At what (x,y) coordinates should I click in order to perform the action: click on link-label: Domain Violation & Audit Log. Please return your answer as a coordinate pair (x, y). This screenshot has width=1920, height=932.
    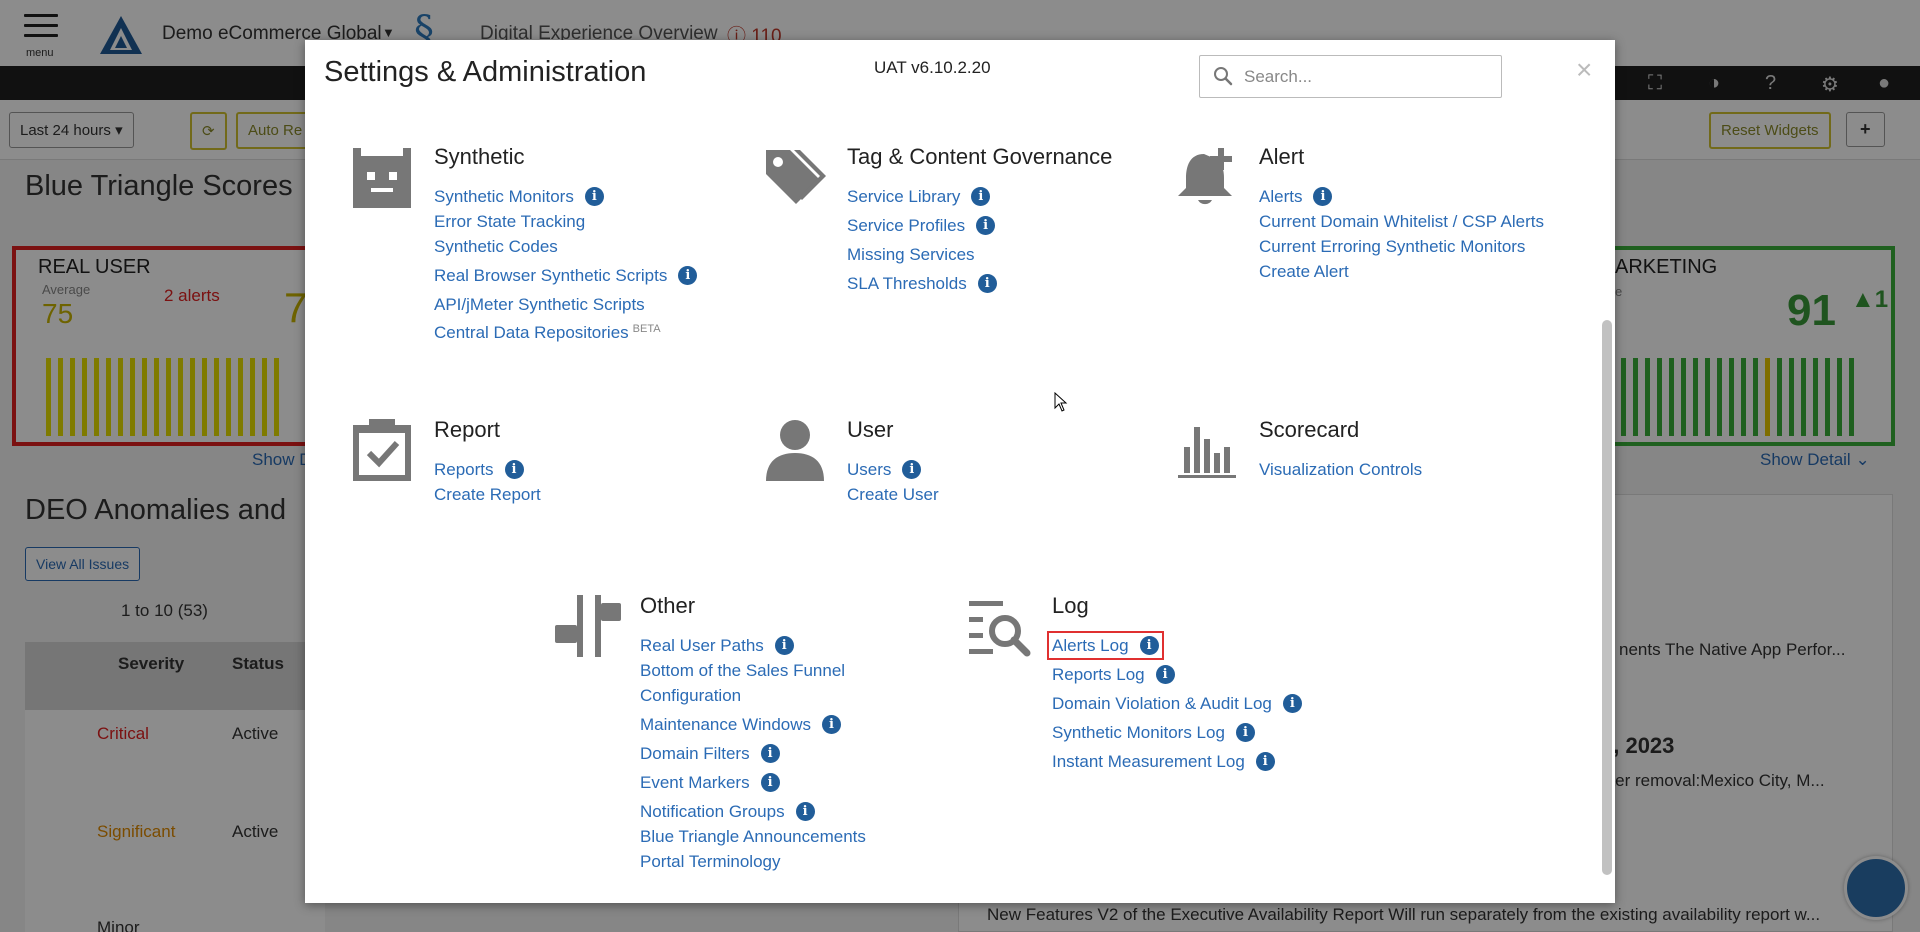
    Looking at the image, I should click on (1162, 703).